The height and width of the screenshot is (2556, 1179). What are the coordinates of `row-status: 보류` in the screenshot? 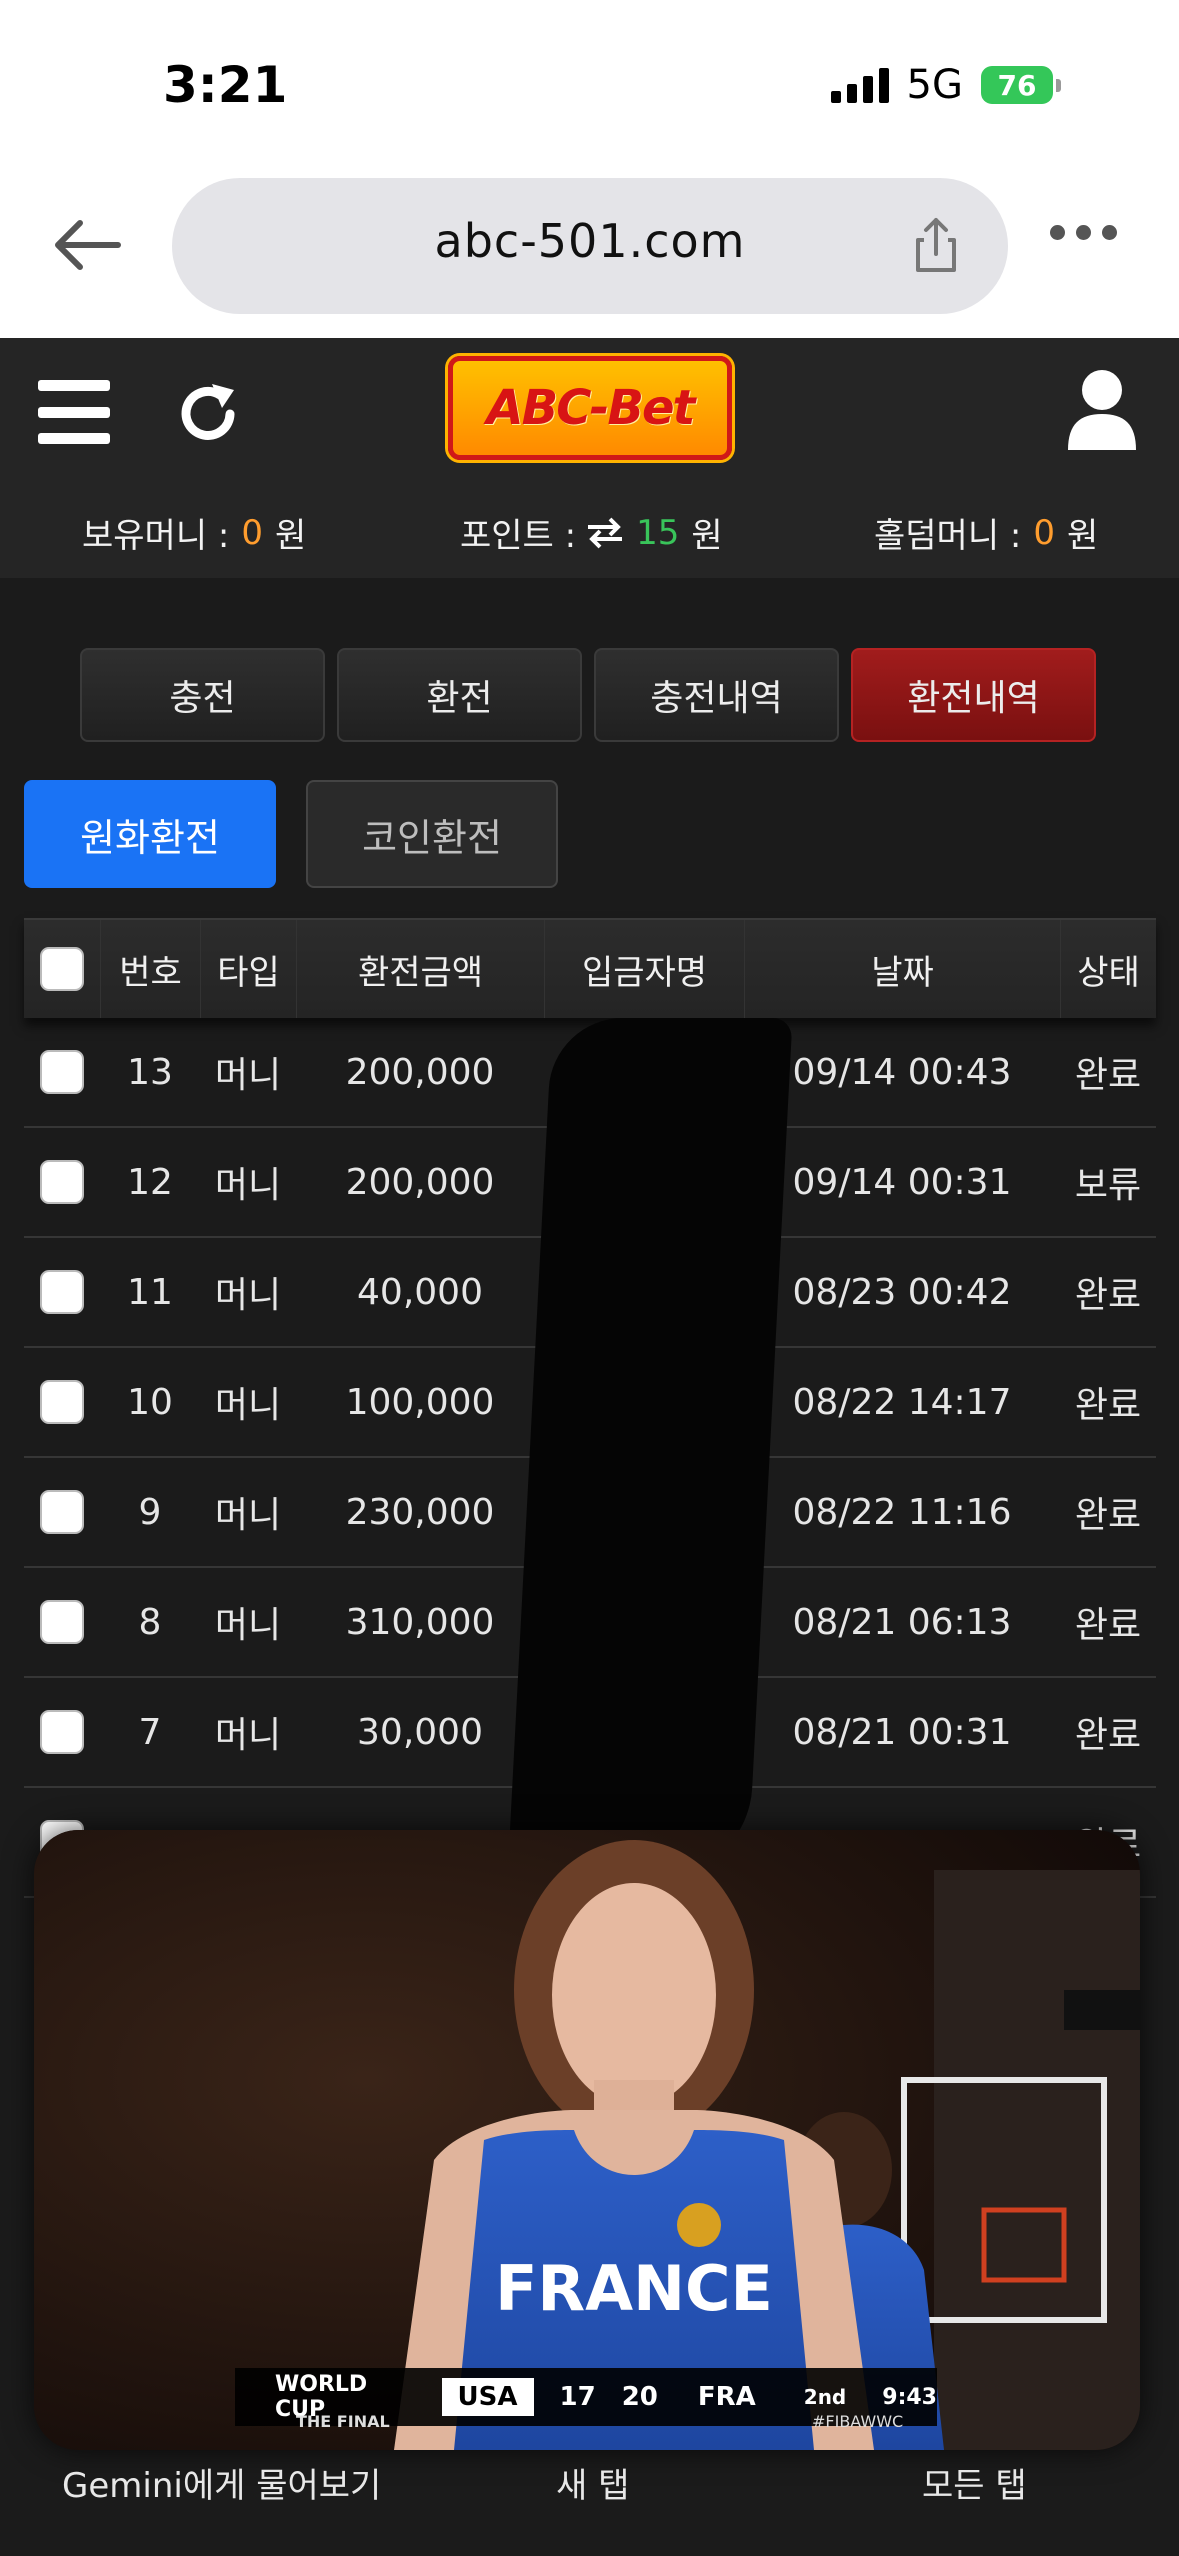 It's located at (1108, 1185).